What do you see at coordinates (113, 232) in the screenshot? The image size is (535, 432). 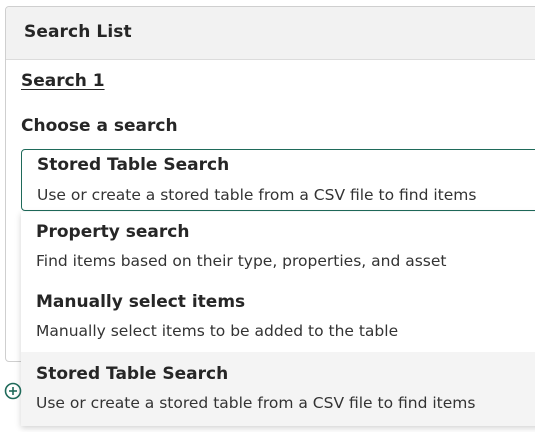 I see `option-title: Property search` at bounding box center [113, 232].